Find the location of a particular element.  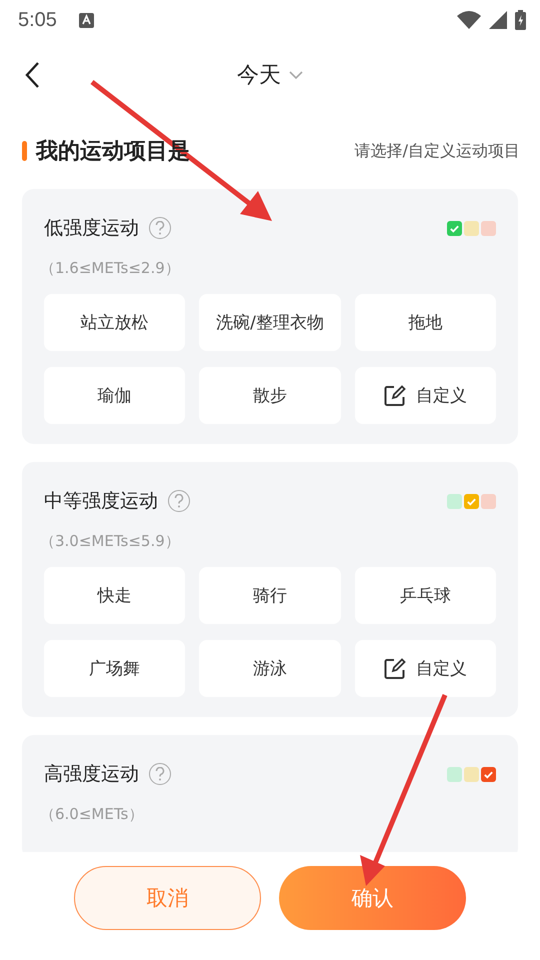

activity-button: 散步 is located at coordinates (270, 395).